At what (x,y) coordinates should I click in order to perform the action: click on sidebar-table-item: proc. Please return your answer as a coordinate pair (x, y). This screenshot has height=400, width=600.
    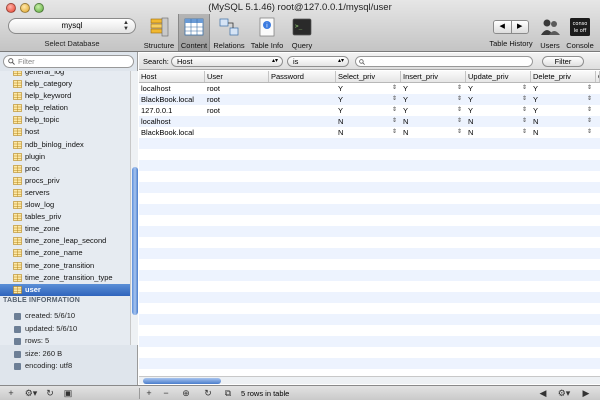
    Looking at the image, I should click on (65, 169).